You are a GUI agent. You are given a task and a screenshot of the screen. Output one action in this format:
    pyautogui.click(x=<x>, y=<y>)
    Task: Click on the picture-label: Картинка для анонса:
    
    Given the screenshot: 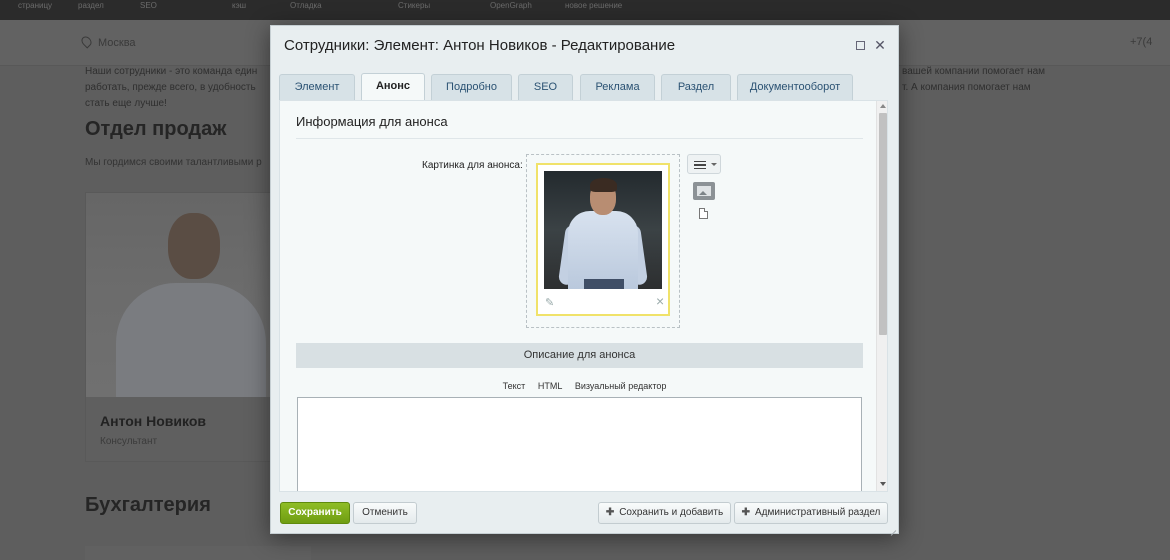 What is the action you would take?
    pyautogui.click(x=472, y=165)
    